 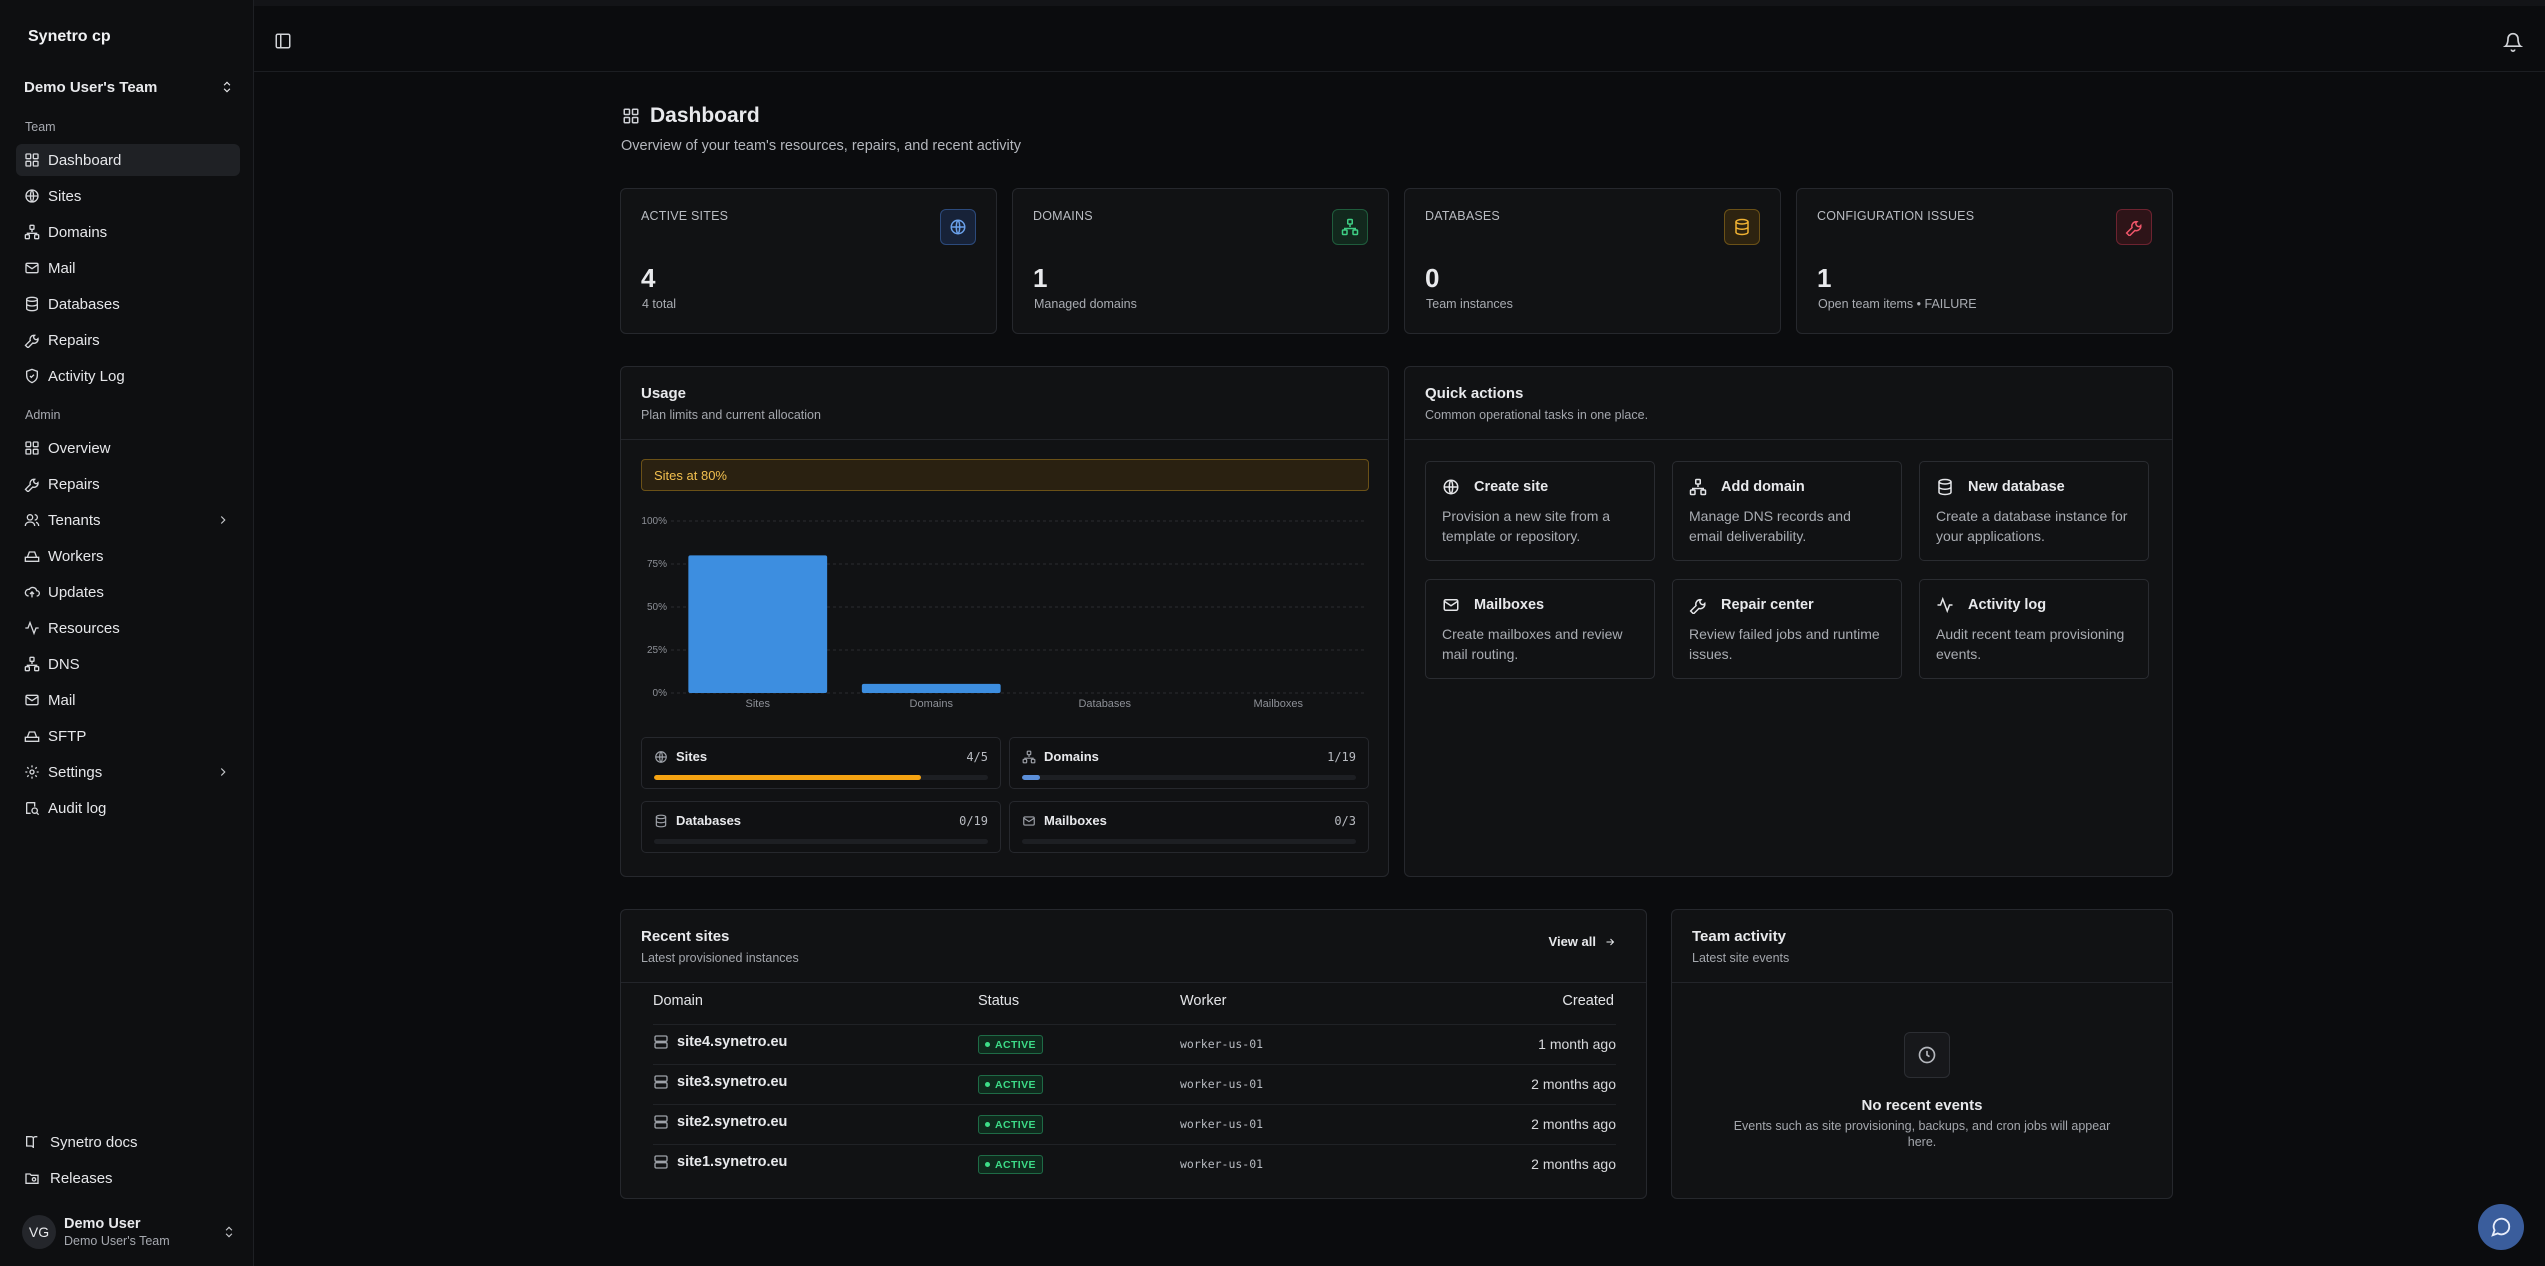 I want to click on team-switcher: Demo User's Team, so click(x=129, y=87).